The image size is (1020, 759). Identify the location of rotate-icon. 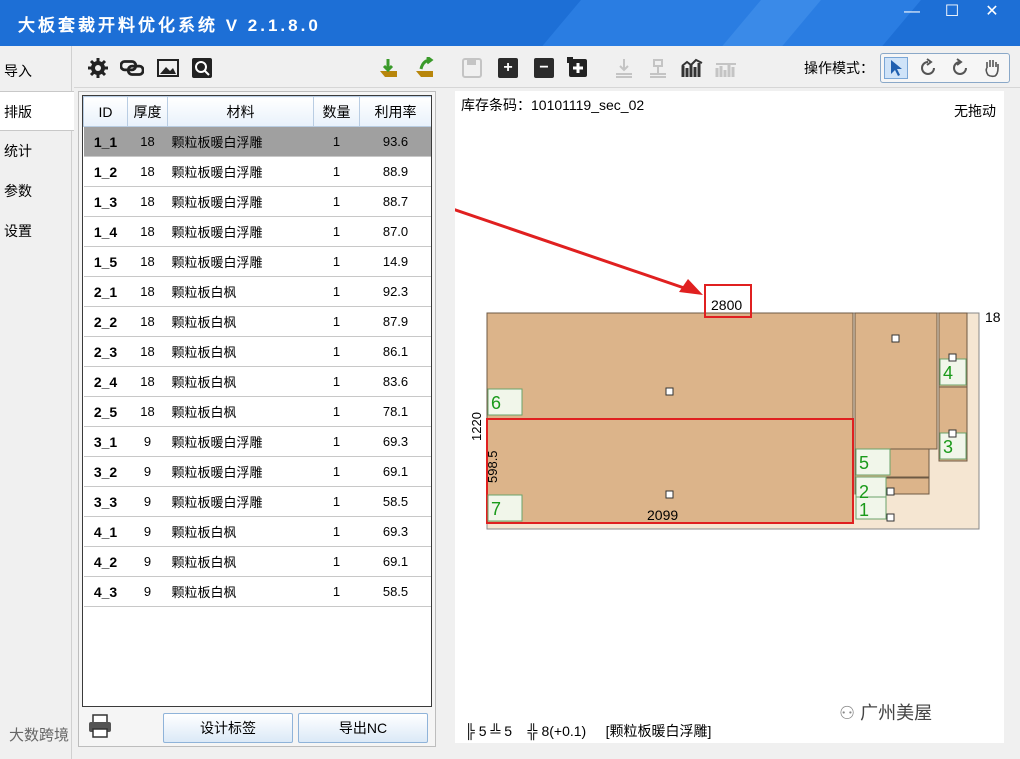
(960, 68).